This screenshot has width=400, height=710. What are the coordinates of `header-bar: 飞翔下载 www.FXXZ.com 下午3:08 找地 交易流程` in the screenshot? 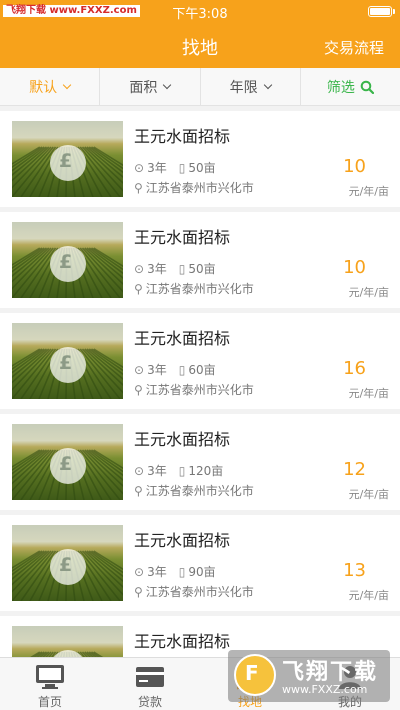 It's located at (200, 34).